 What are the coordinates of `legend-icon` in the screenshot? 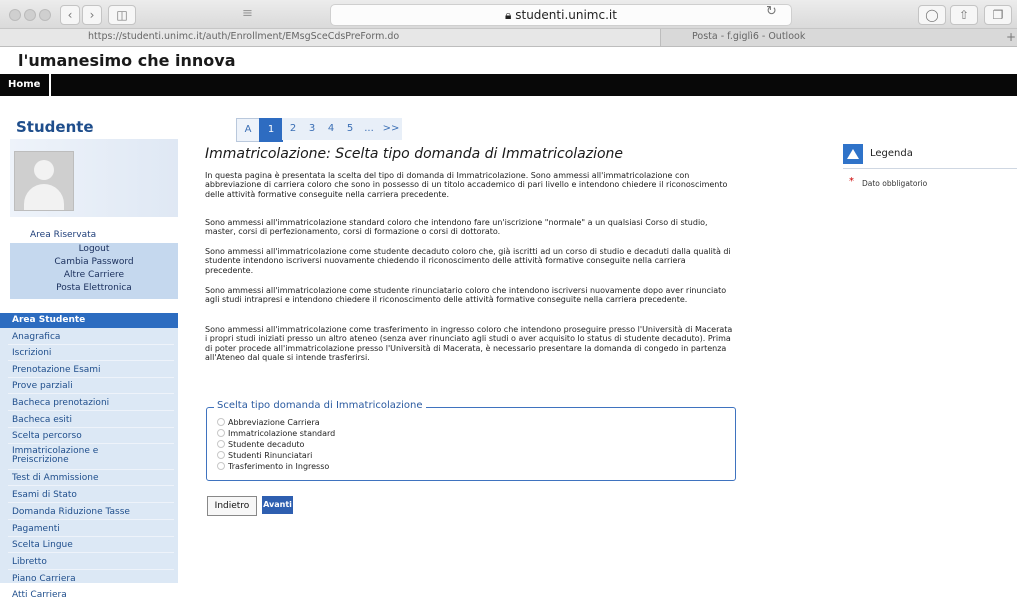 It's located at (853, 154).